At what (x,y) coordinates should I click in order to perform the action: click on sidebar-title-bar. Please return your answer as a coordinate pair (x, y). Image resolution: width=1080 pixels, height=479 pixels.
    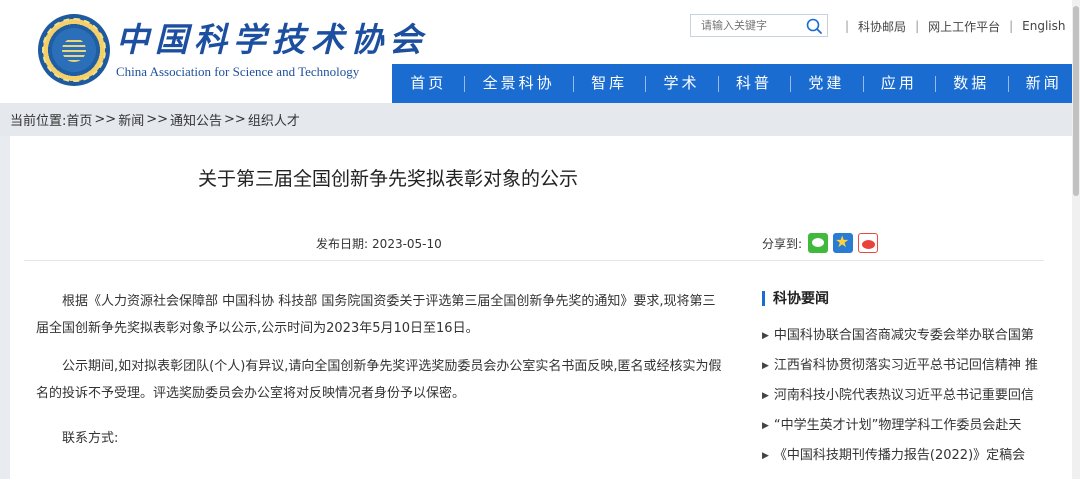
    Looking at the image, I should click on (763, 298).